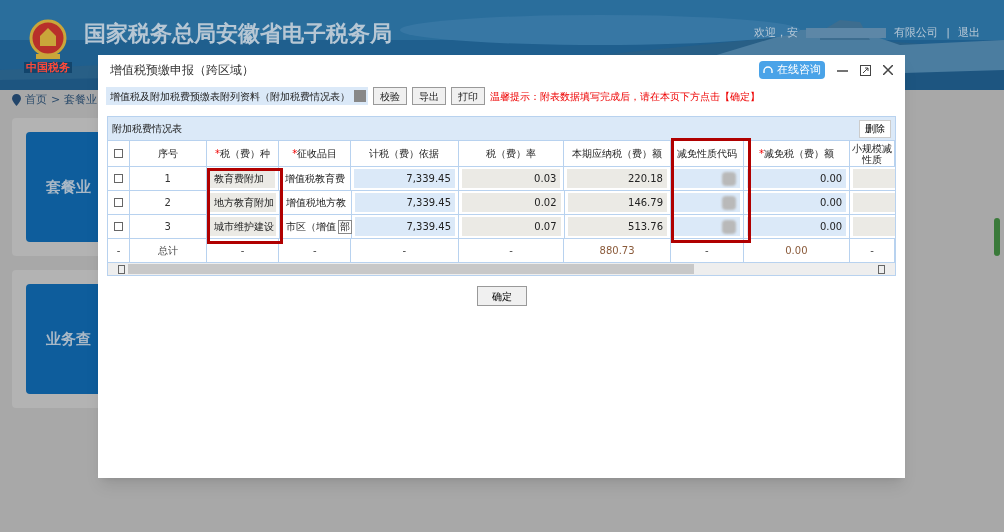 The width and height of the screenshot is (1004, 532). Describe the element at coordinates (238, 33) in the screenshot. I see `site-title: 国家税务总局安徽省电子税务局` at that location.